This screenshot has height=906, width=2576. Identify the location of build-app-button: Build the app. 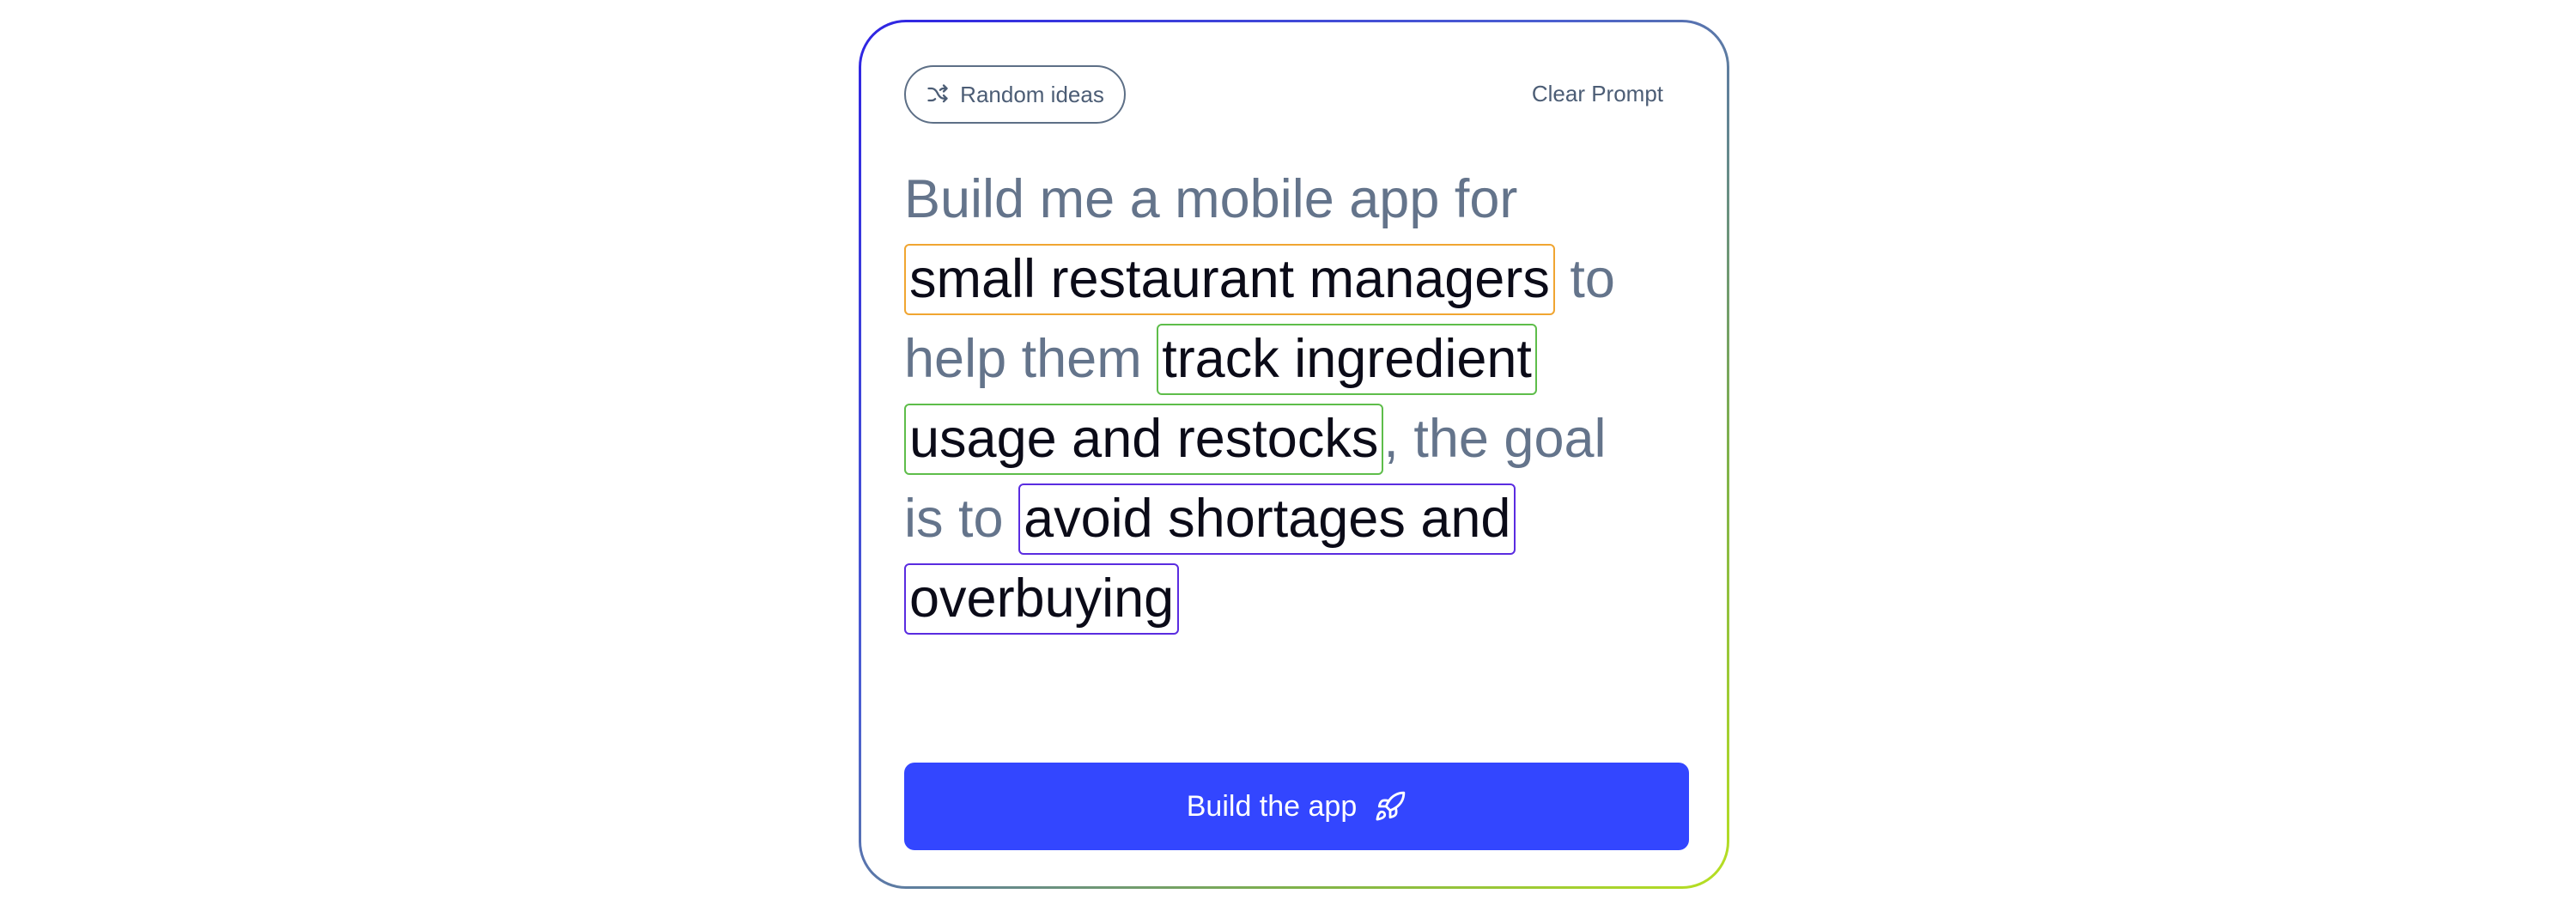
(1297, 806).